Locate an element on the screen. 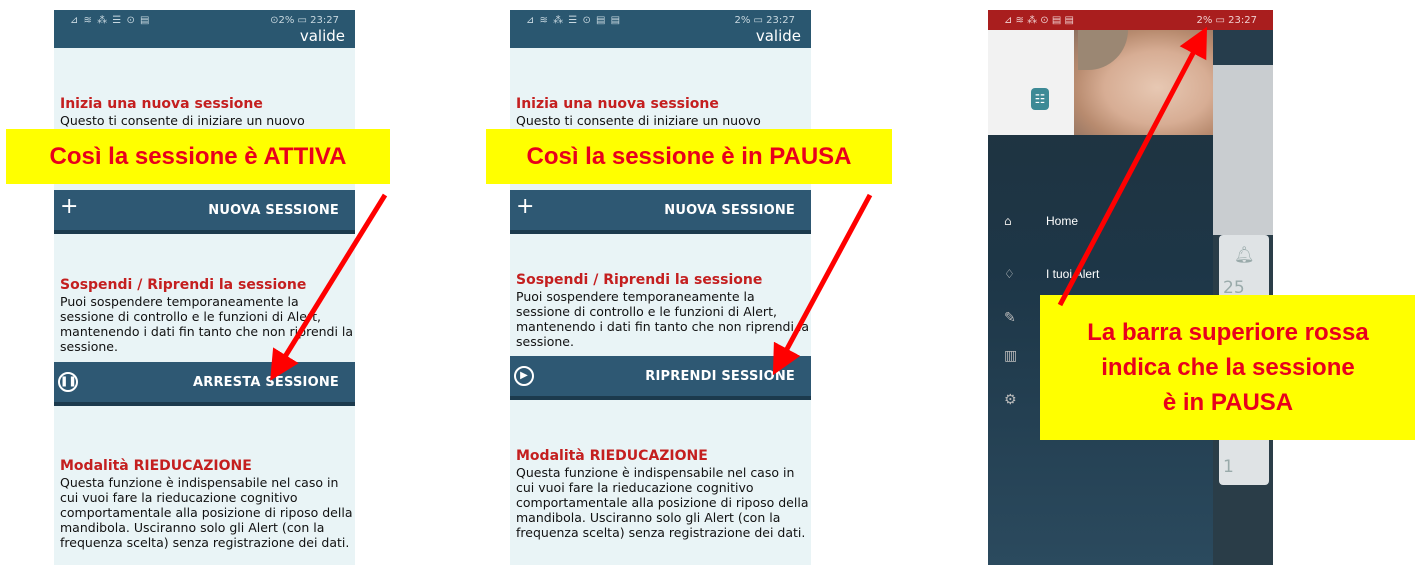 The width and height of the screenshot is (1415, 565). arrow-to-resume-button is located at coordinates (822, 284).